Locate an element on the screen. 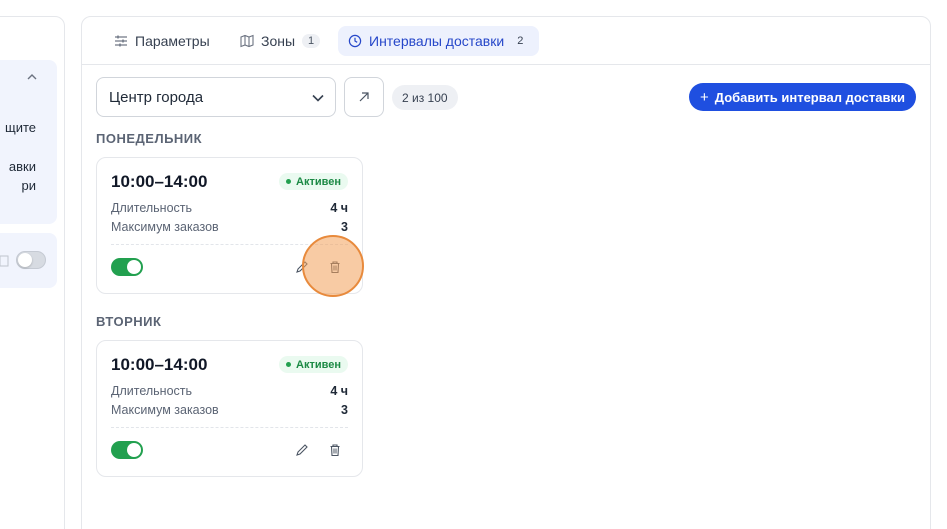 This screenshot has width=947, height=529. left-panel: щите авки ри is located at coordinates (32, 272).